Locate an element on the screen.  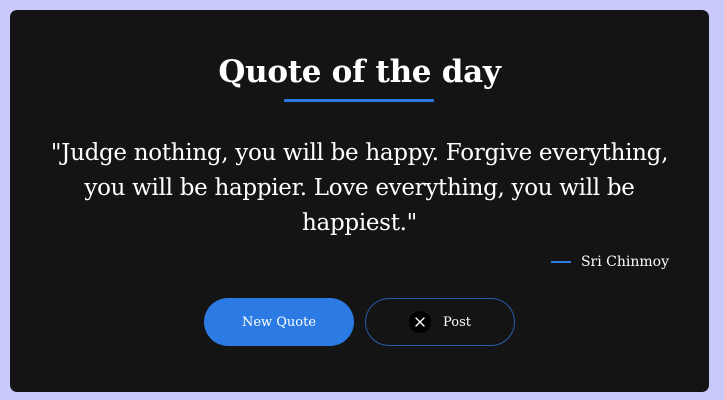
quote-author: Sri Chinmoy is located at coordinates (609, 262).